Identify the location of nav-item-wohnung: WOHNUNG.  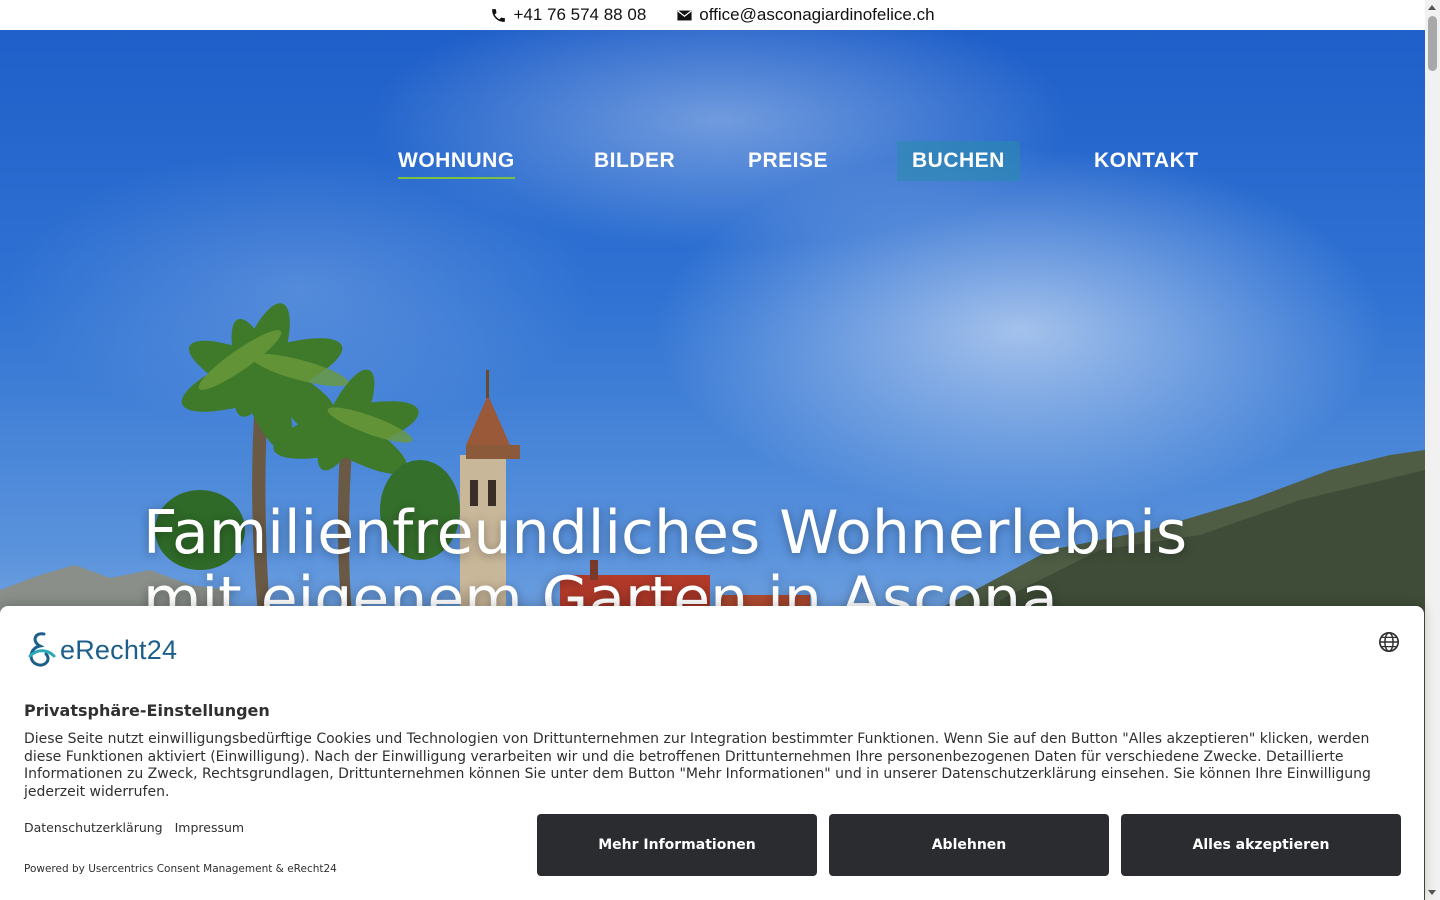
(456, 161).